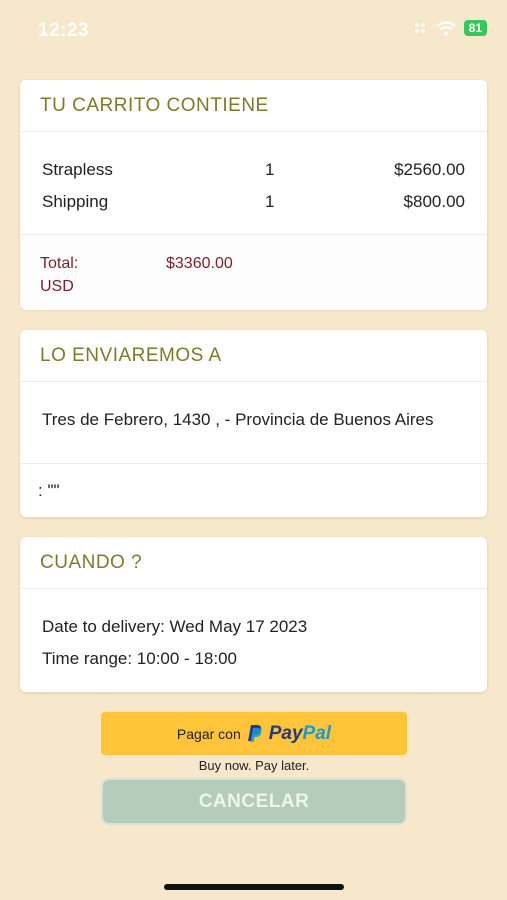 The height and width of the screenshot is (900, 507). I want to click on cart-title: TU CARRITO CONTIENE, so click(253, 106).